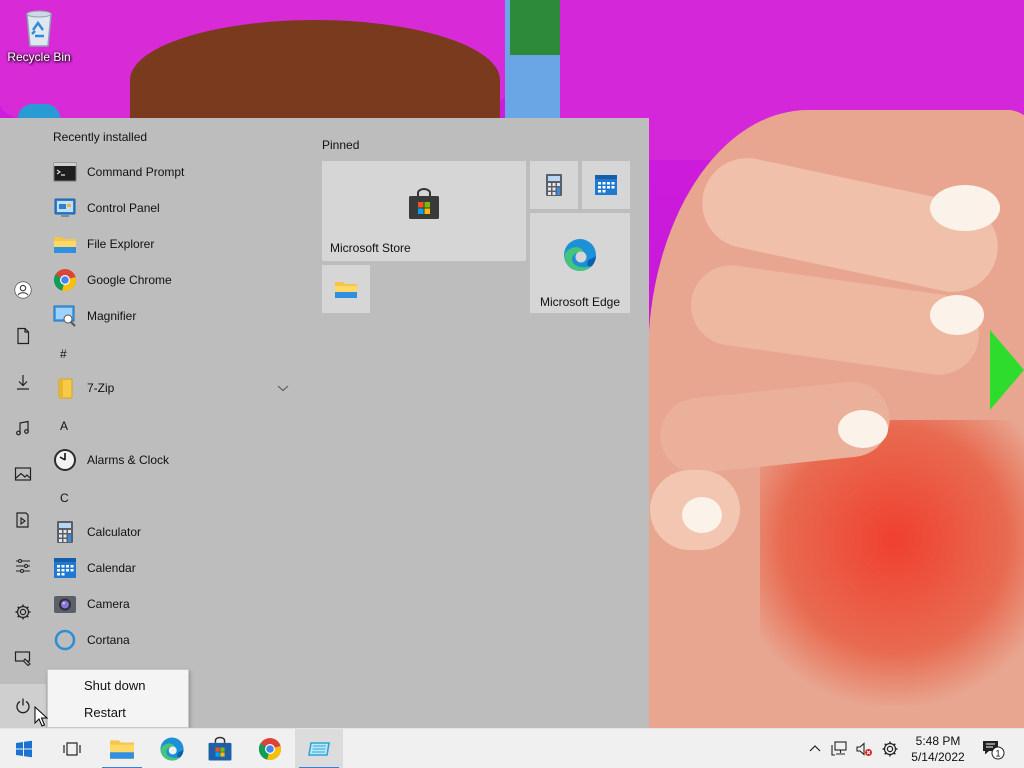 This screenshot has width=1024, height=768. Describe the element at coordinates (39, 57) in the screenshot. I see `desktop-icon-label: Recycle Bin` at that location.